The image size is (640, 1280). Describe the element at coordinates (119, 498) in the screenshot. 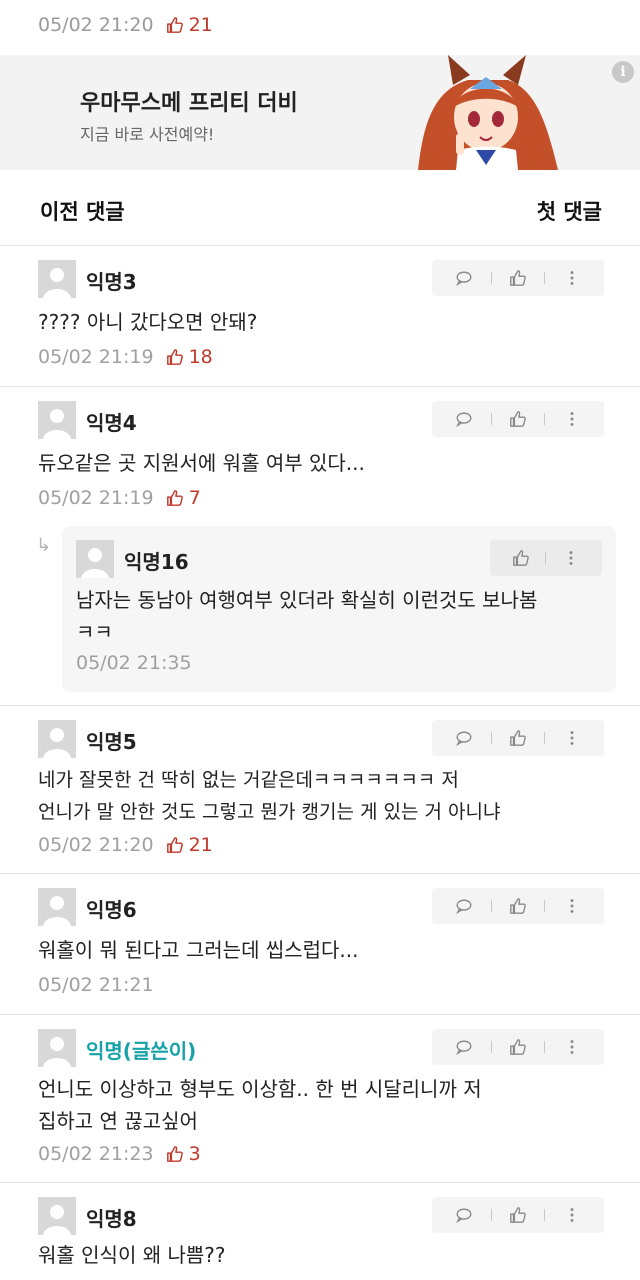

I see `comment-meta: 05/02 21:19 7` at that location.